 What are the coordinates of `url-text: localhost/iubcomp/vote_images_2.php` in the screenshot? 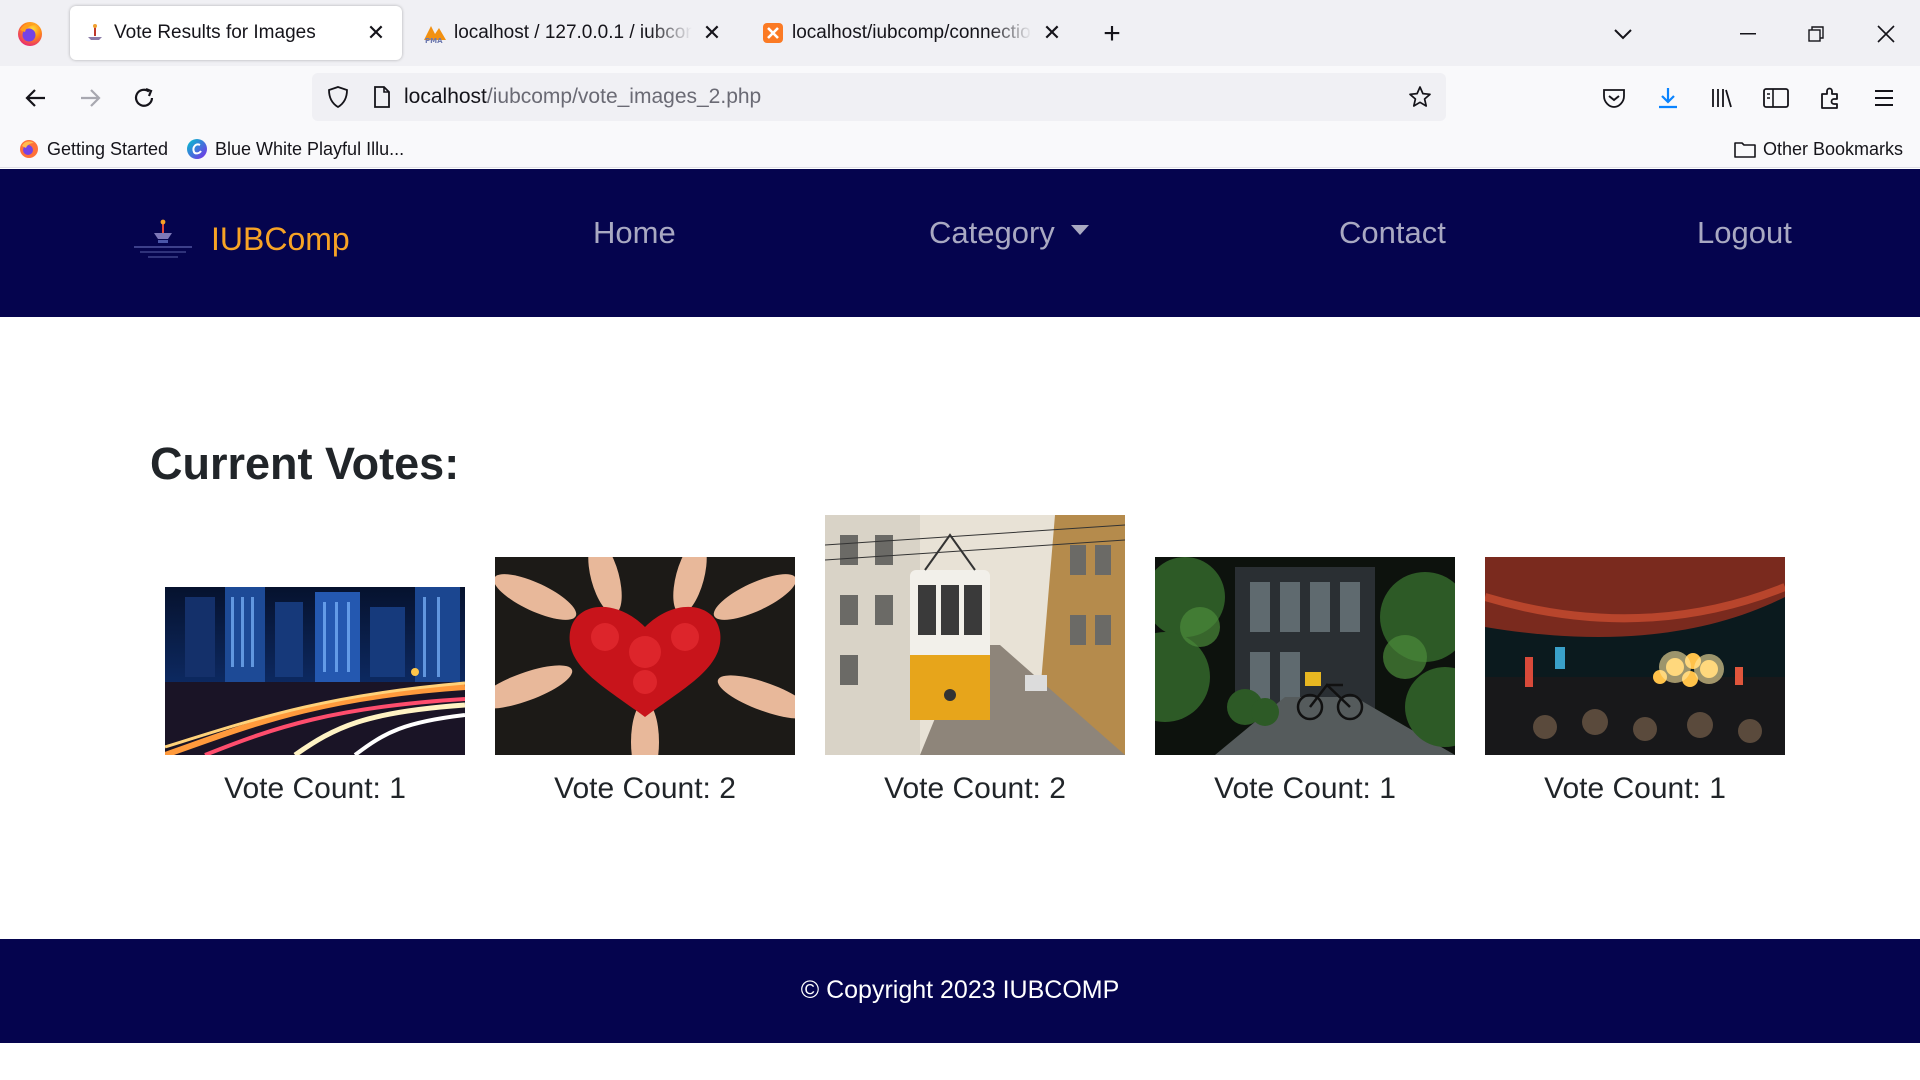 It's located at (582, 97).